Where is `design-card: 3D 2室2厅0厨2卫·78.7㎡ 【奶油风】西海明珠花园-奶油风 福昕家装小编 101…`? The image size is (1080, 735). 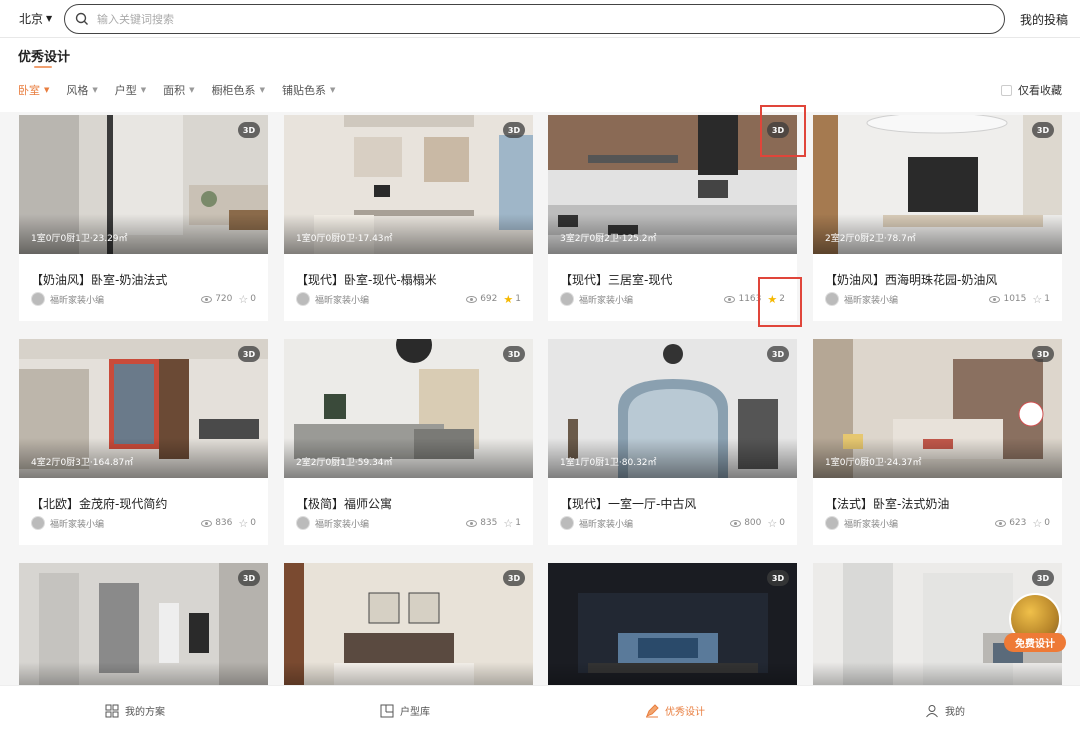 design-card: 3D 2室2厅0厨2卫·78.7㎡ 【奶油风】西海明珠花园-奶油风 福昕家装小编 101… is located at coordinates (937, 218).